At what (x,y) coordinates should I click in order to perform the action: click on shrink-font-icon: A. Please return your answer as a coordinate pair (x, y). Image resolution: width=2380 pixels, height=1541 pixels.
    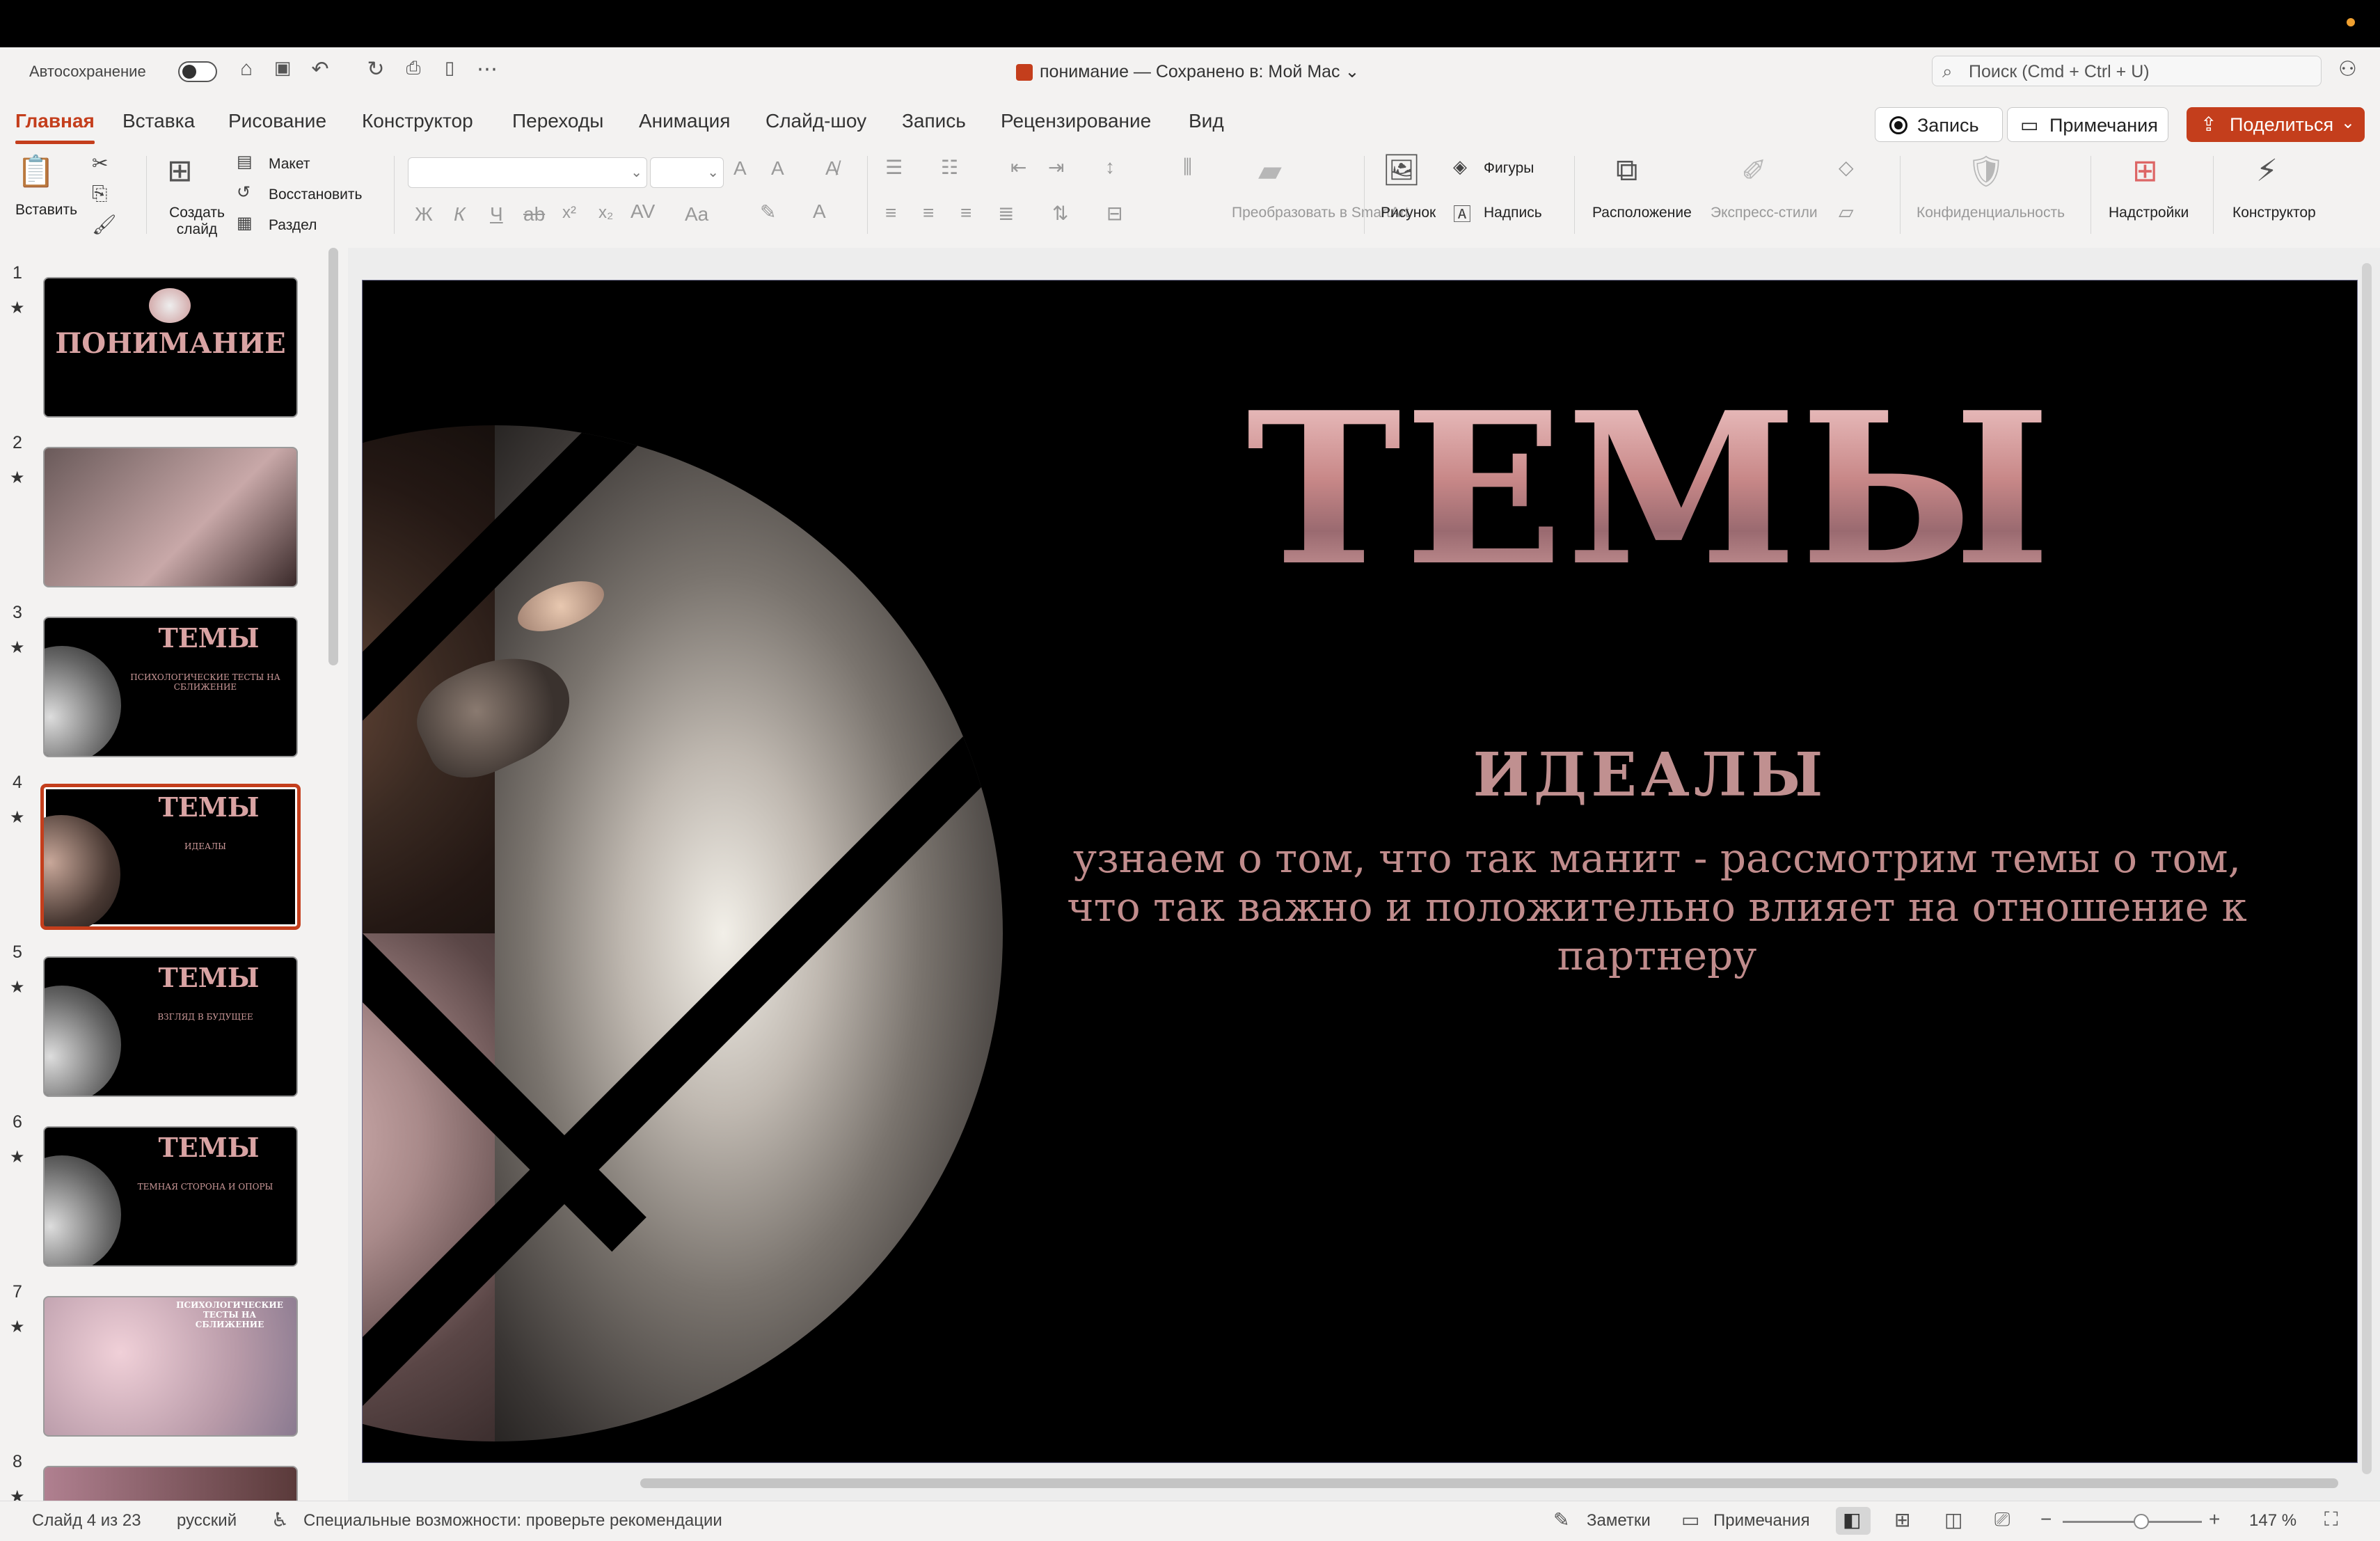
    Looking at the image, I should click on (777, 168).